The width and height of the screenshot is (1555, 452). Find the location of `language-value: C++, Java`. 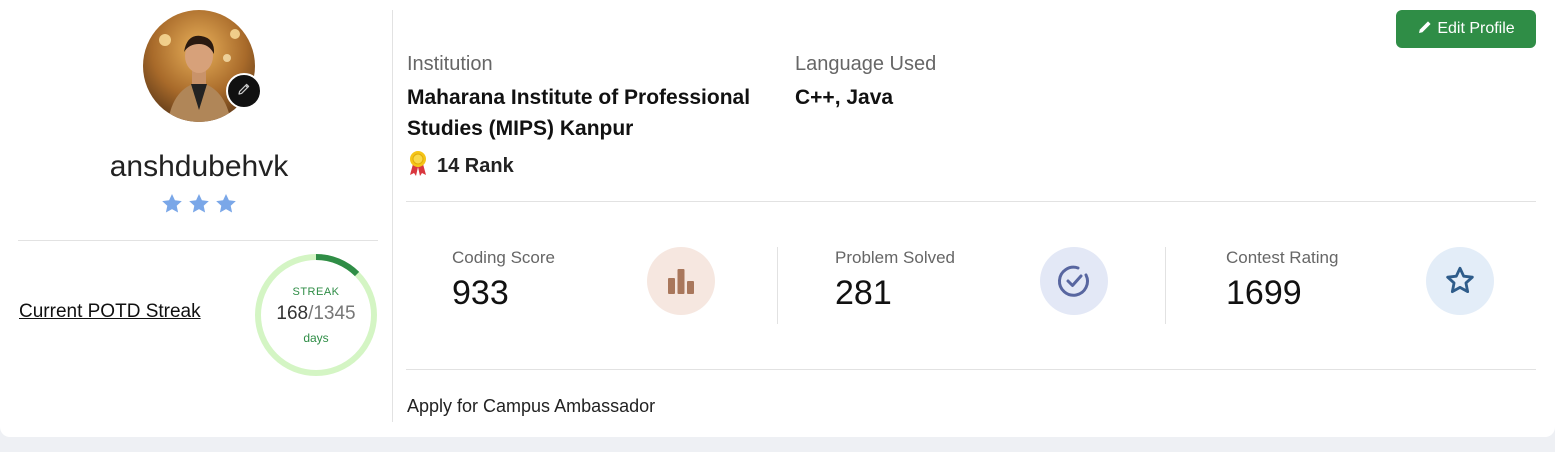

language-value: C++, Java is located at coordinates (844, 97).